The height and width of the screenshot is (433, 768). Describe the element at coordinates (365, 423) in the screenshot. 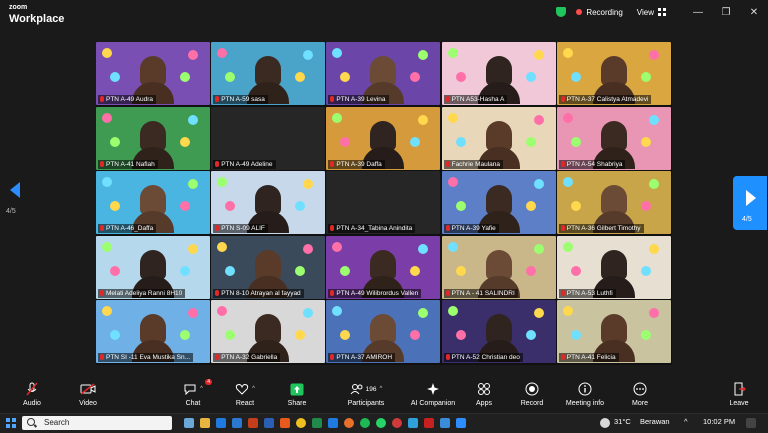

I see `spotify-icon` at that location.